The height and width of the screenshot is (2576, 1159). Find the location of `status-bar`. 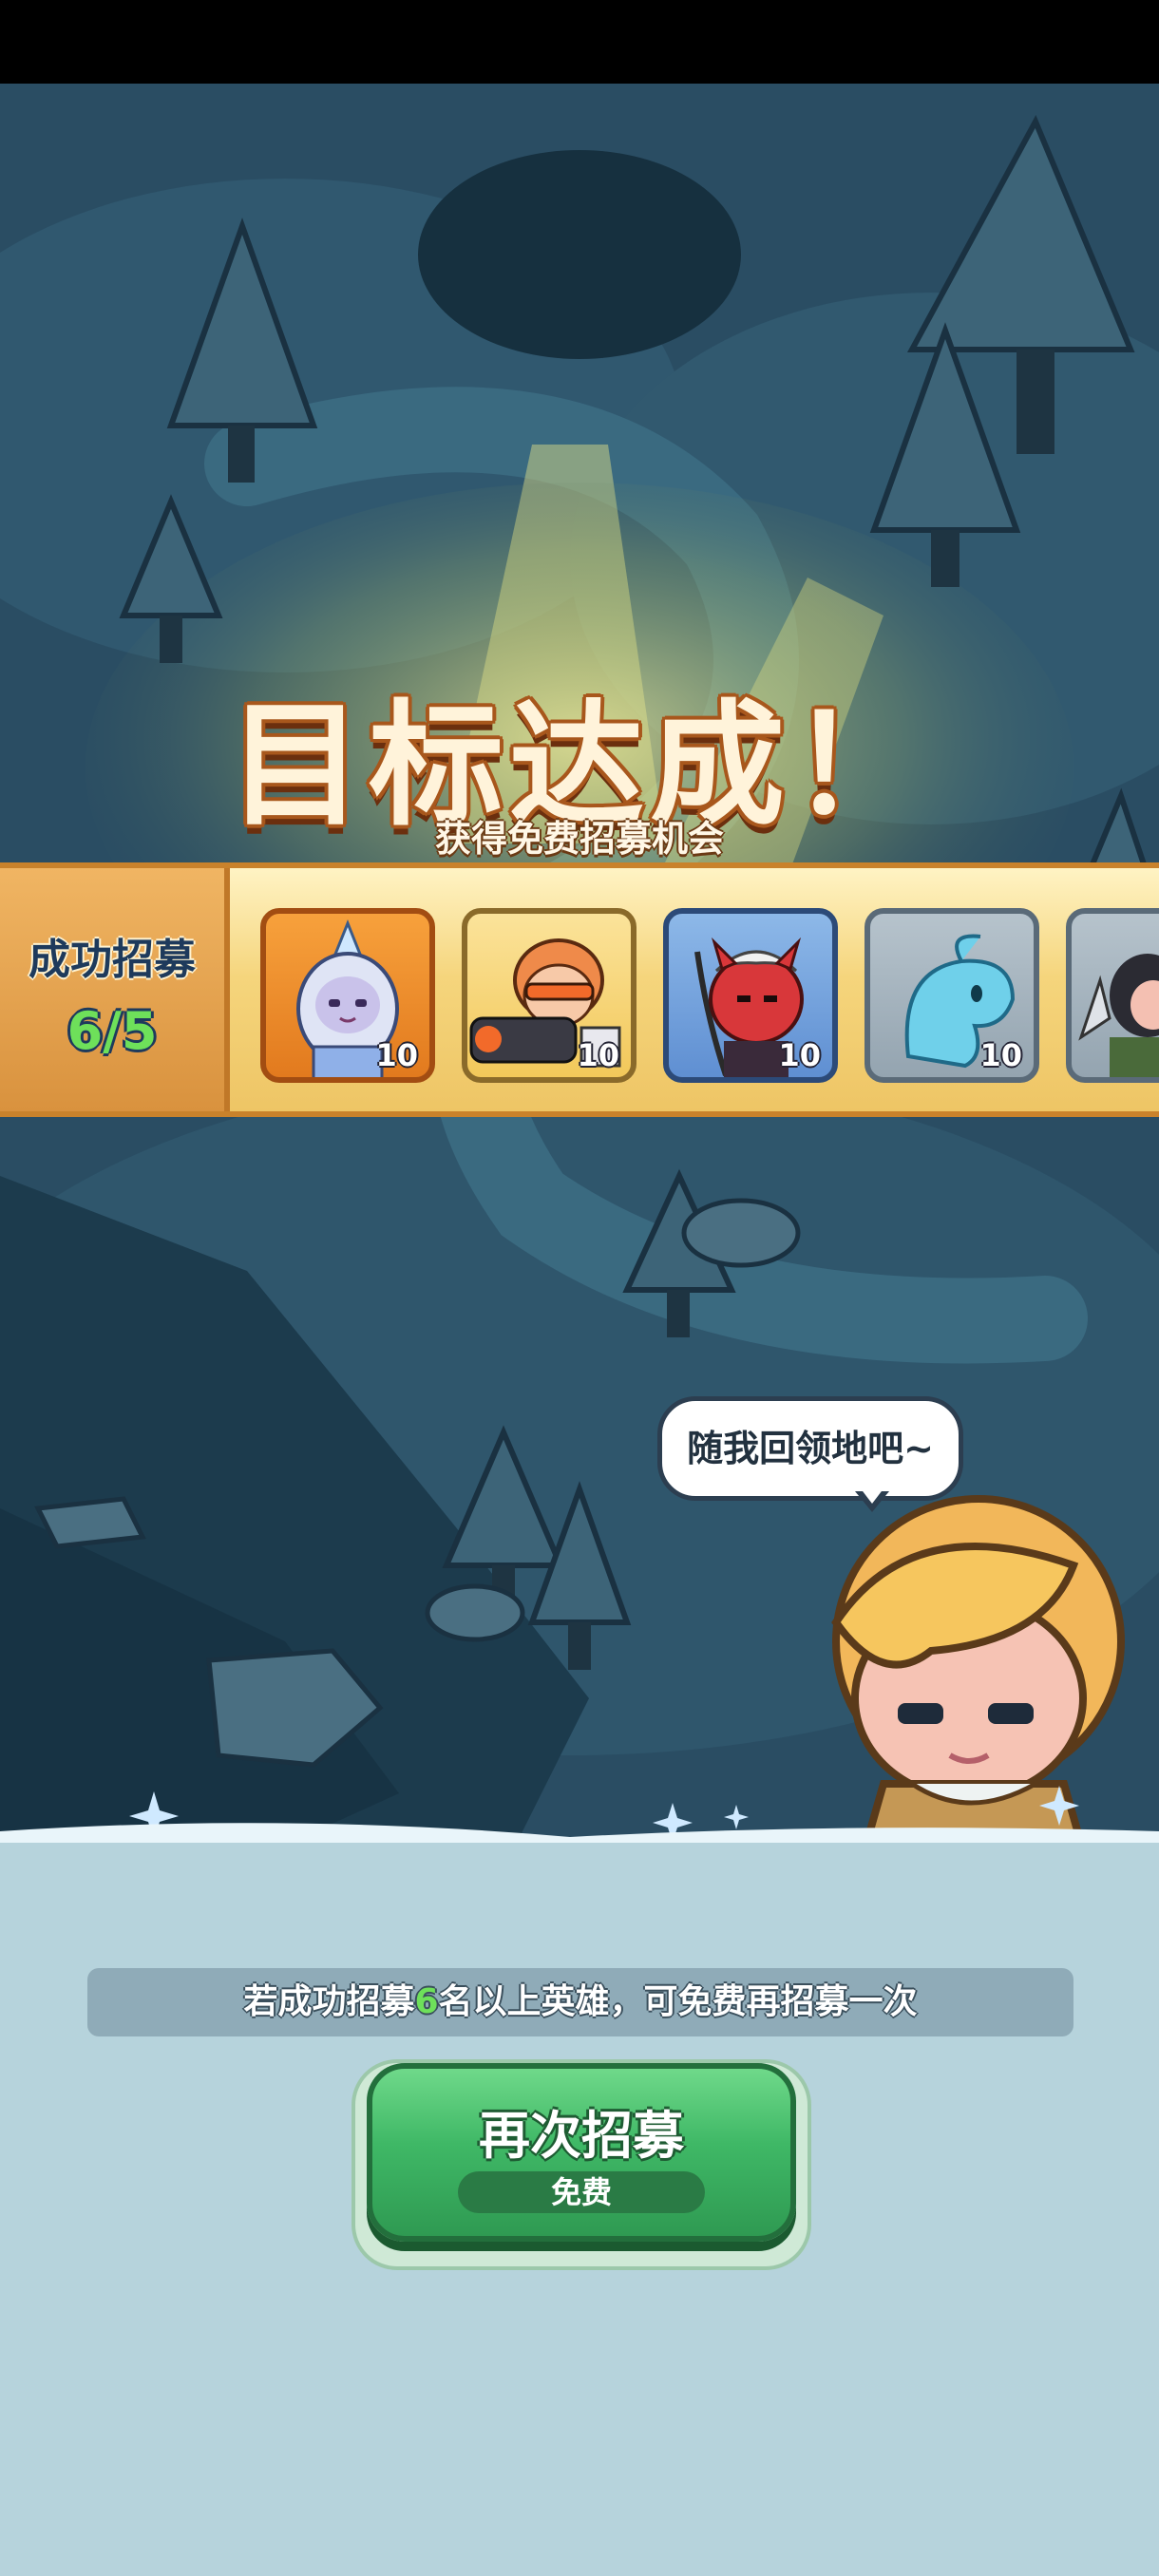

status-bar is located at coordinates (579, 42).